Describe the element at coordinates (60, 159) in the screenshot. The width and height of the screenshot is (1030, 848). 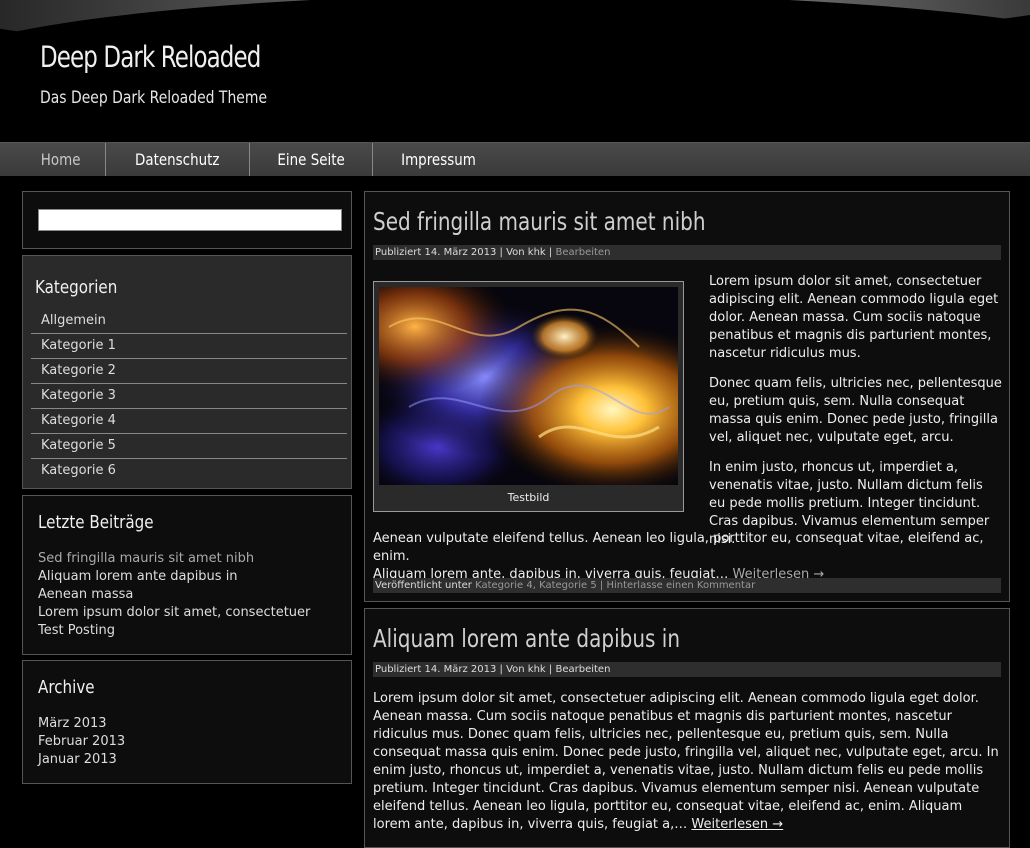
I see `nav-item-label: Home` at that location.